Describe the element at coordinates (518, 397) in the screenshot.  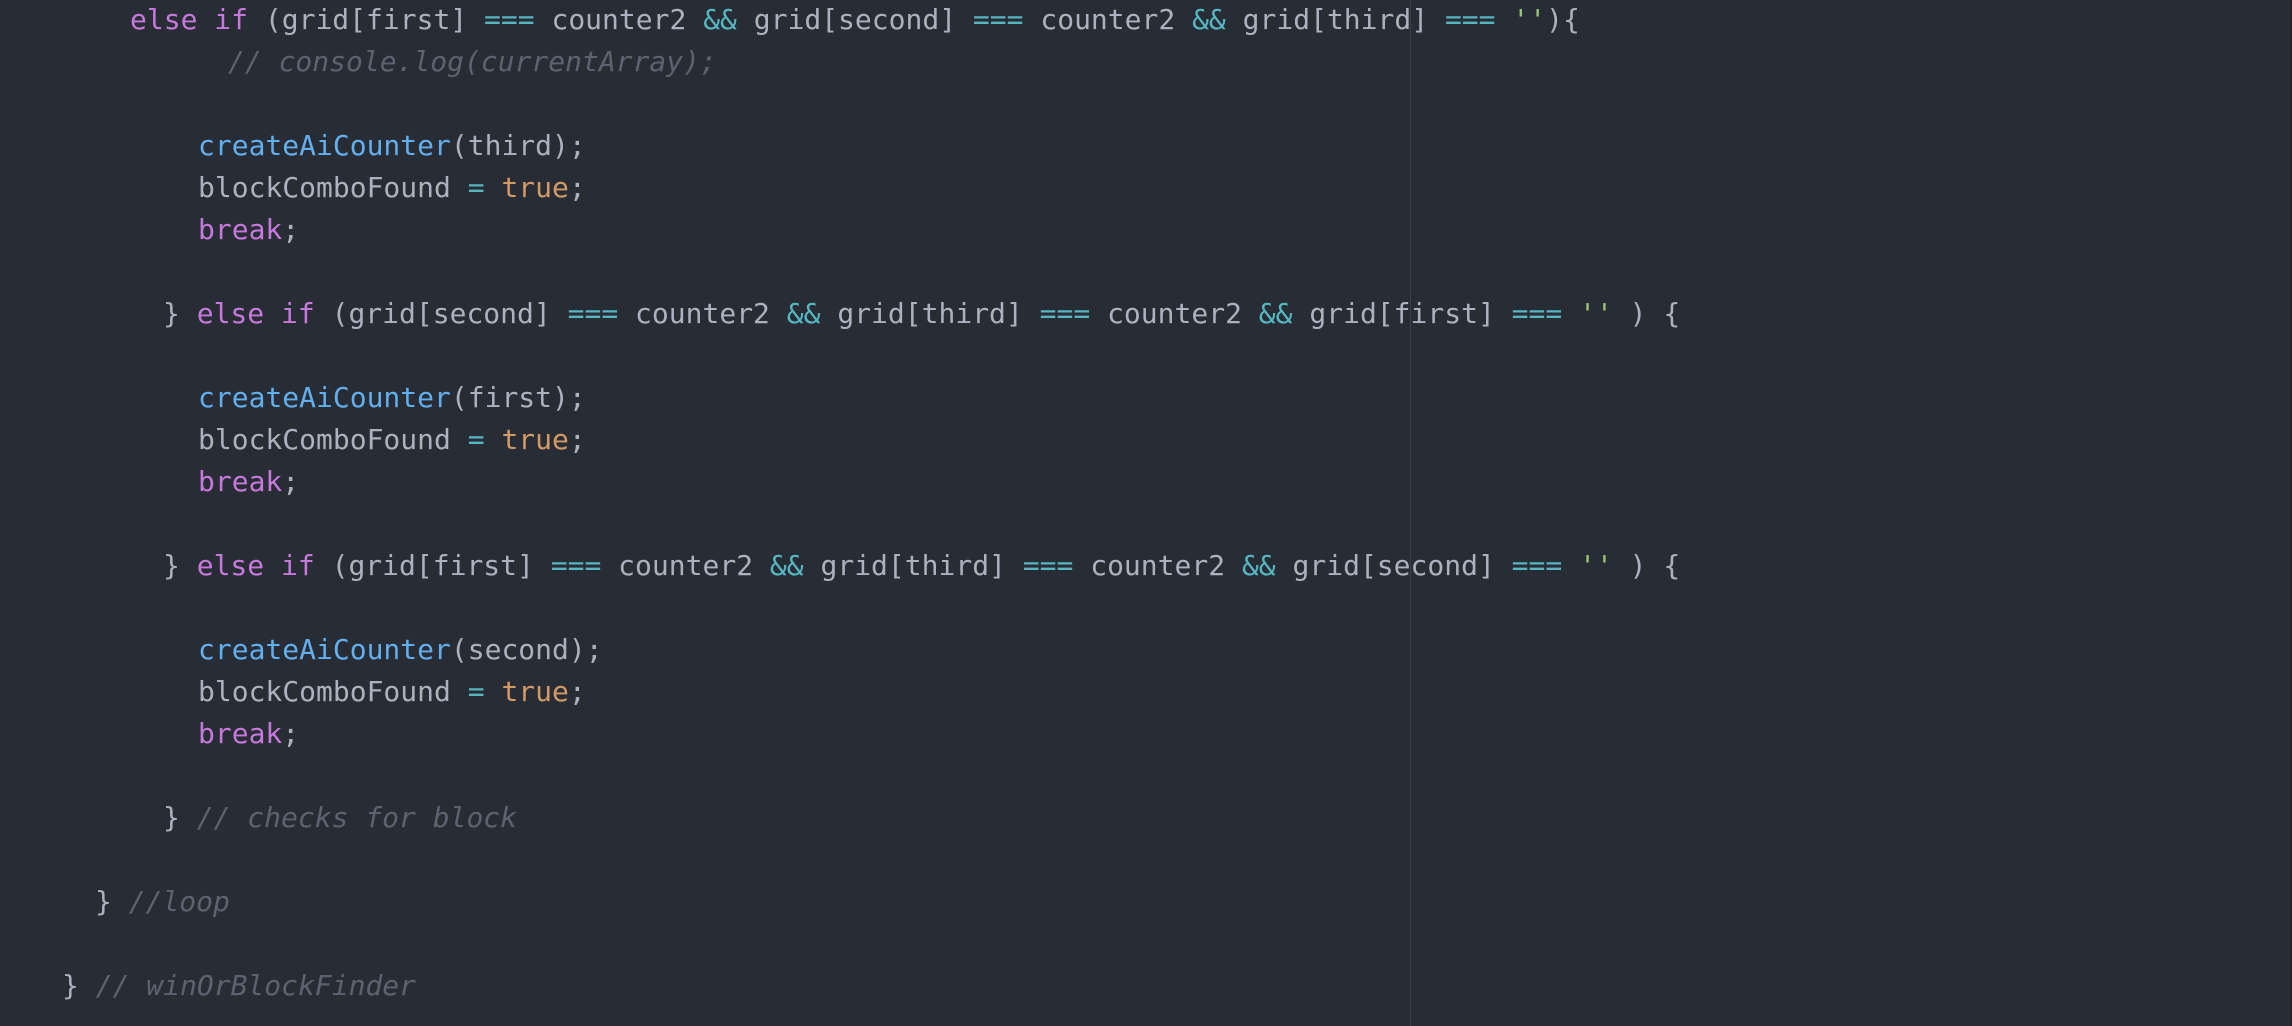
I see `code-token-pl: (first);` at that location.